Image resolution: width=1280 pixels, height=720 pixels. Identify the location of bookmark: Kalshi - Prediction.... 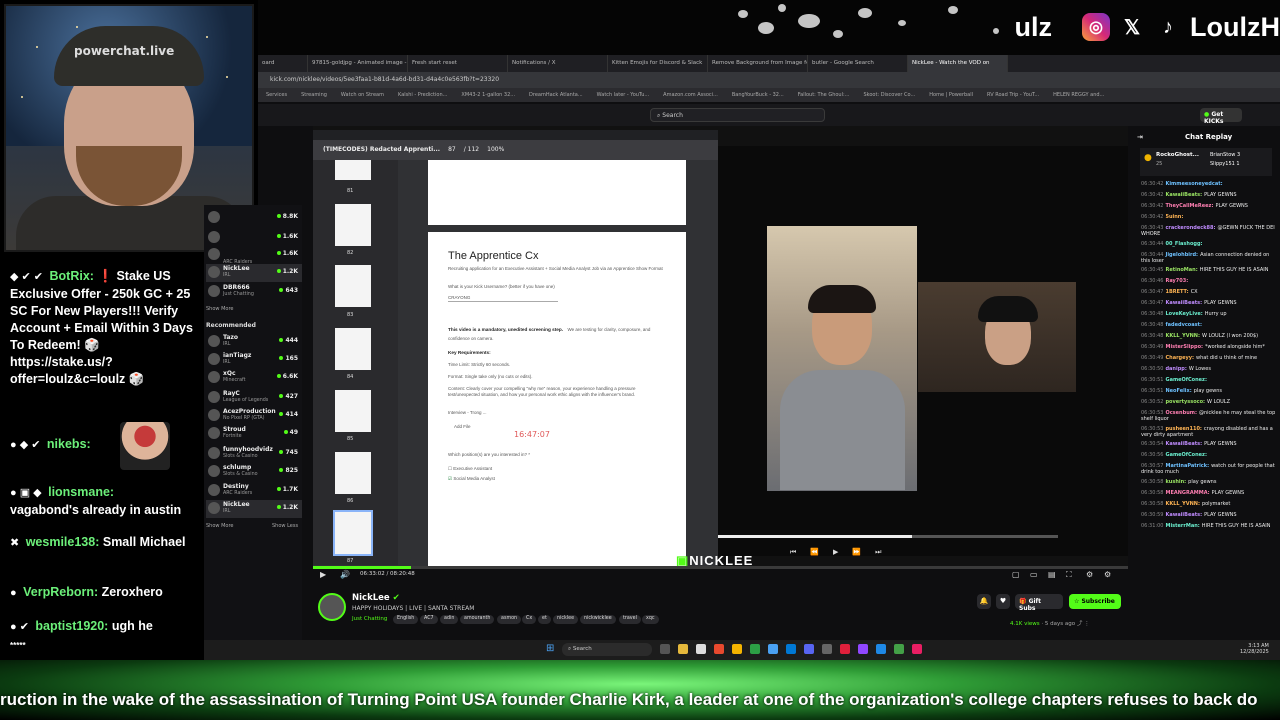
(422, 95).